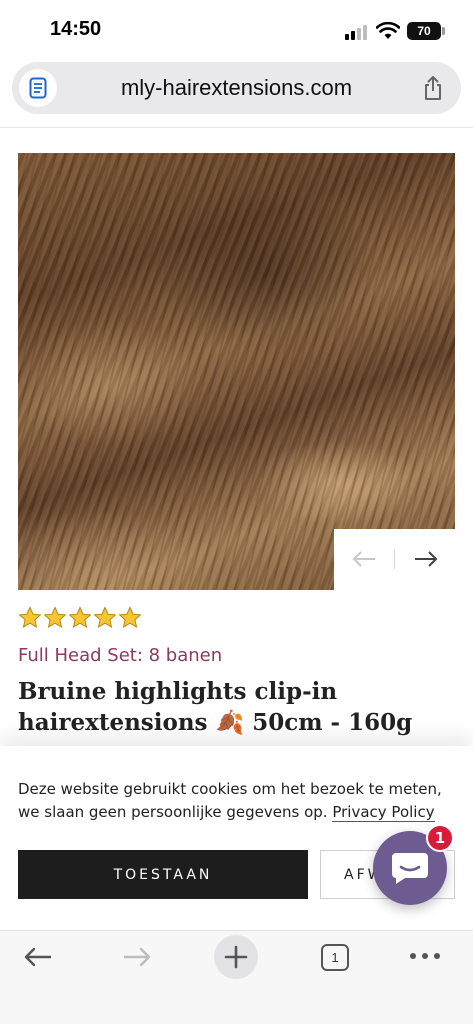  I want to click on arrow-left-icon, so click(364, 559).